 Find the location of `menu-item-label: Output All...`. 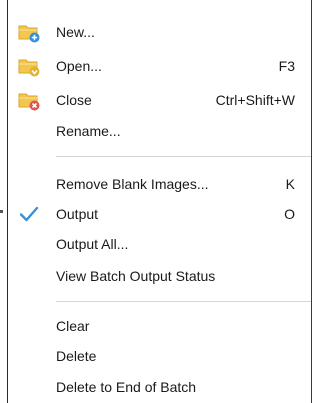

menu-item-label: Output All... is located at coordinates (92, 244).